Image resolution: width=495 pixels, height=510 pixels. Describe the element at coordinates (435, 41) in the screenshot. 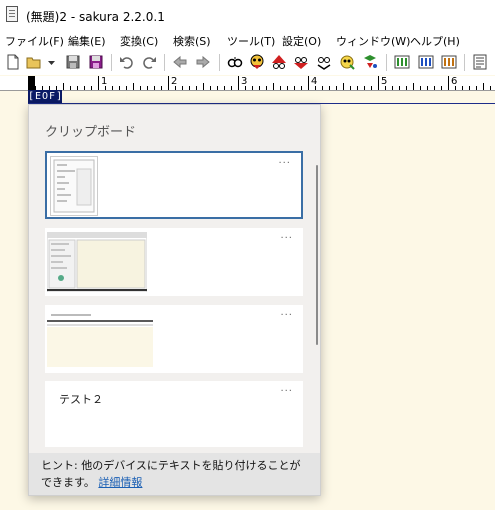

I see `menu-help: ヘルプ(H)` at that location.